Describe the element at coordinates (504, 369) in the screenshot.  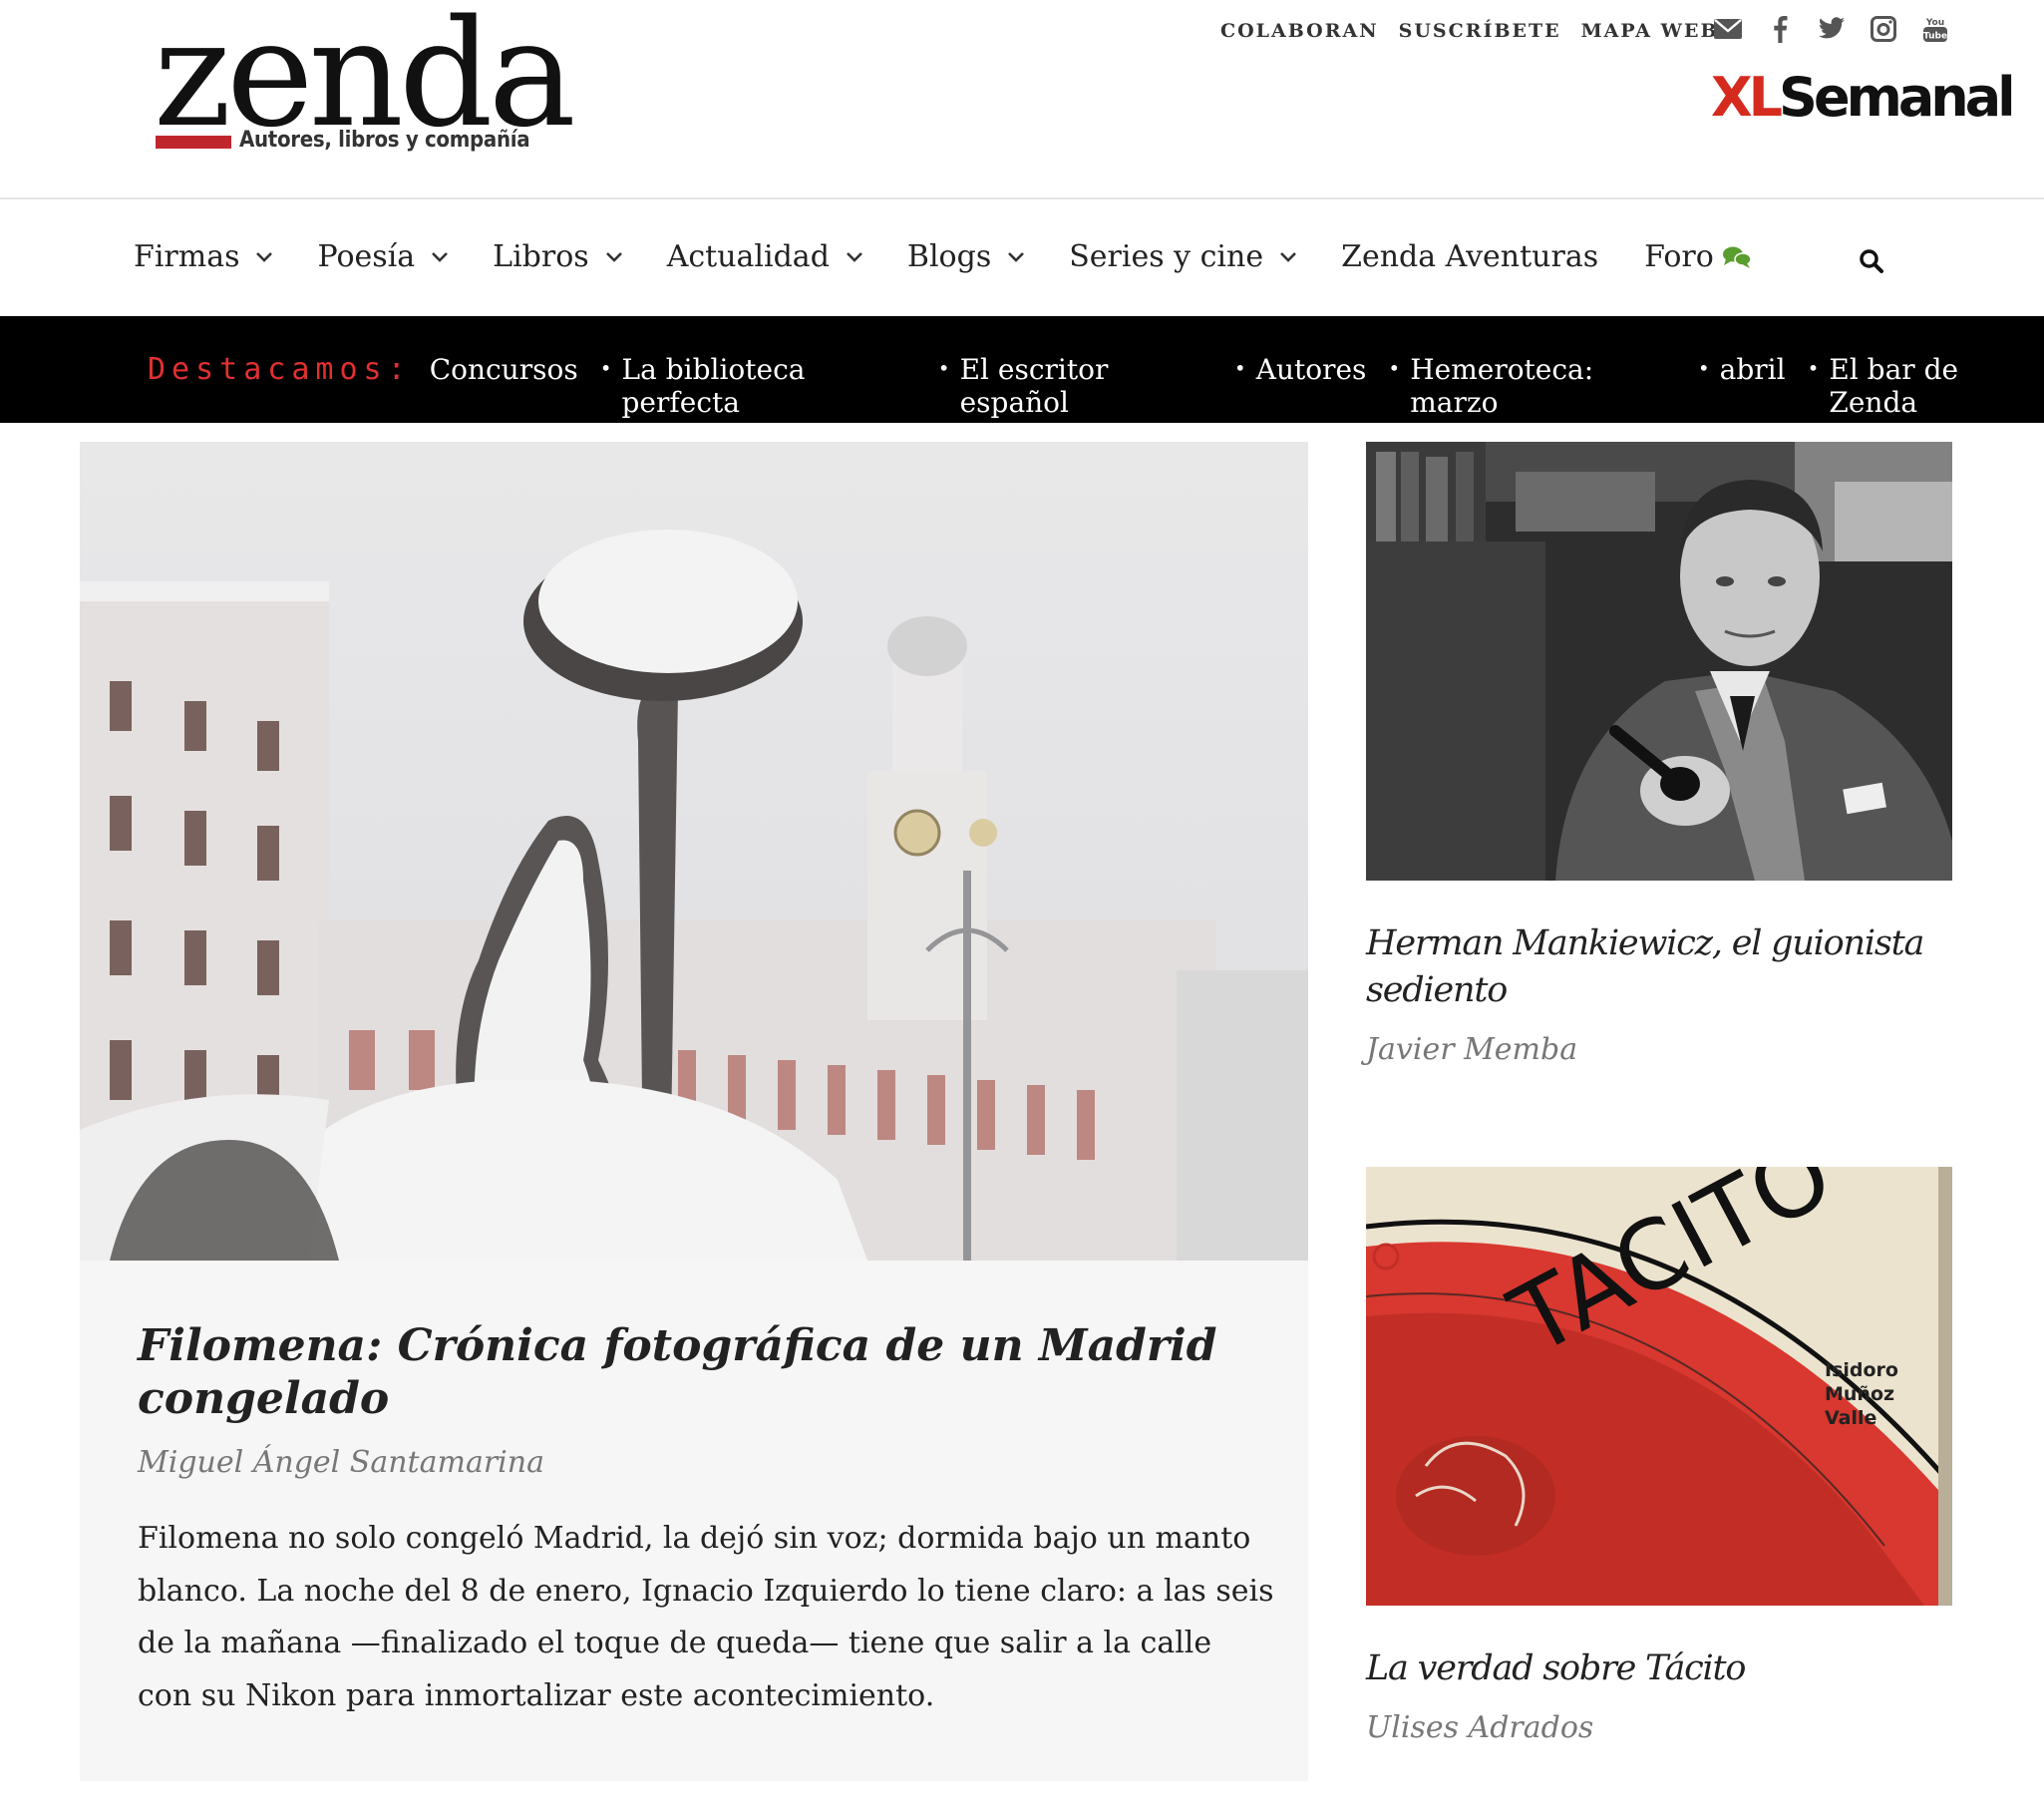
I see `highlight-link-concursos: Concursos` at that location.